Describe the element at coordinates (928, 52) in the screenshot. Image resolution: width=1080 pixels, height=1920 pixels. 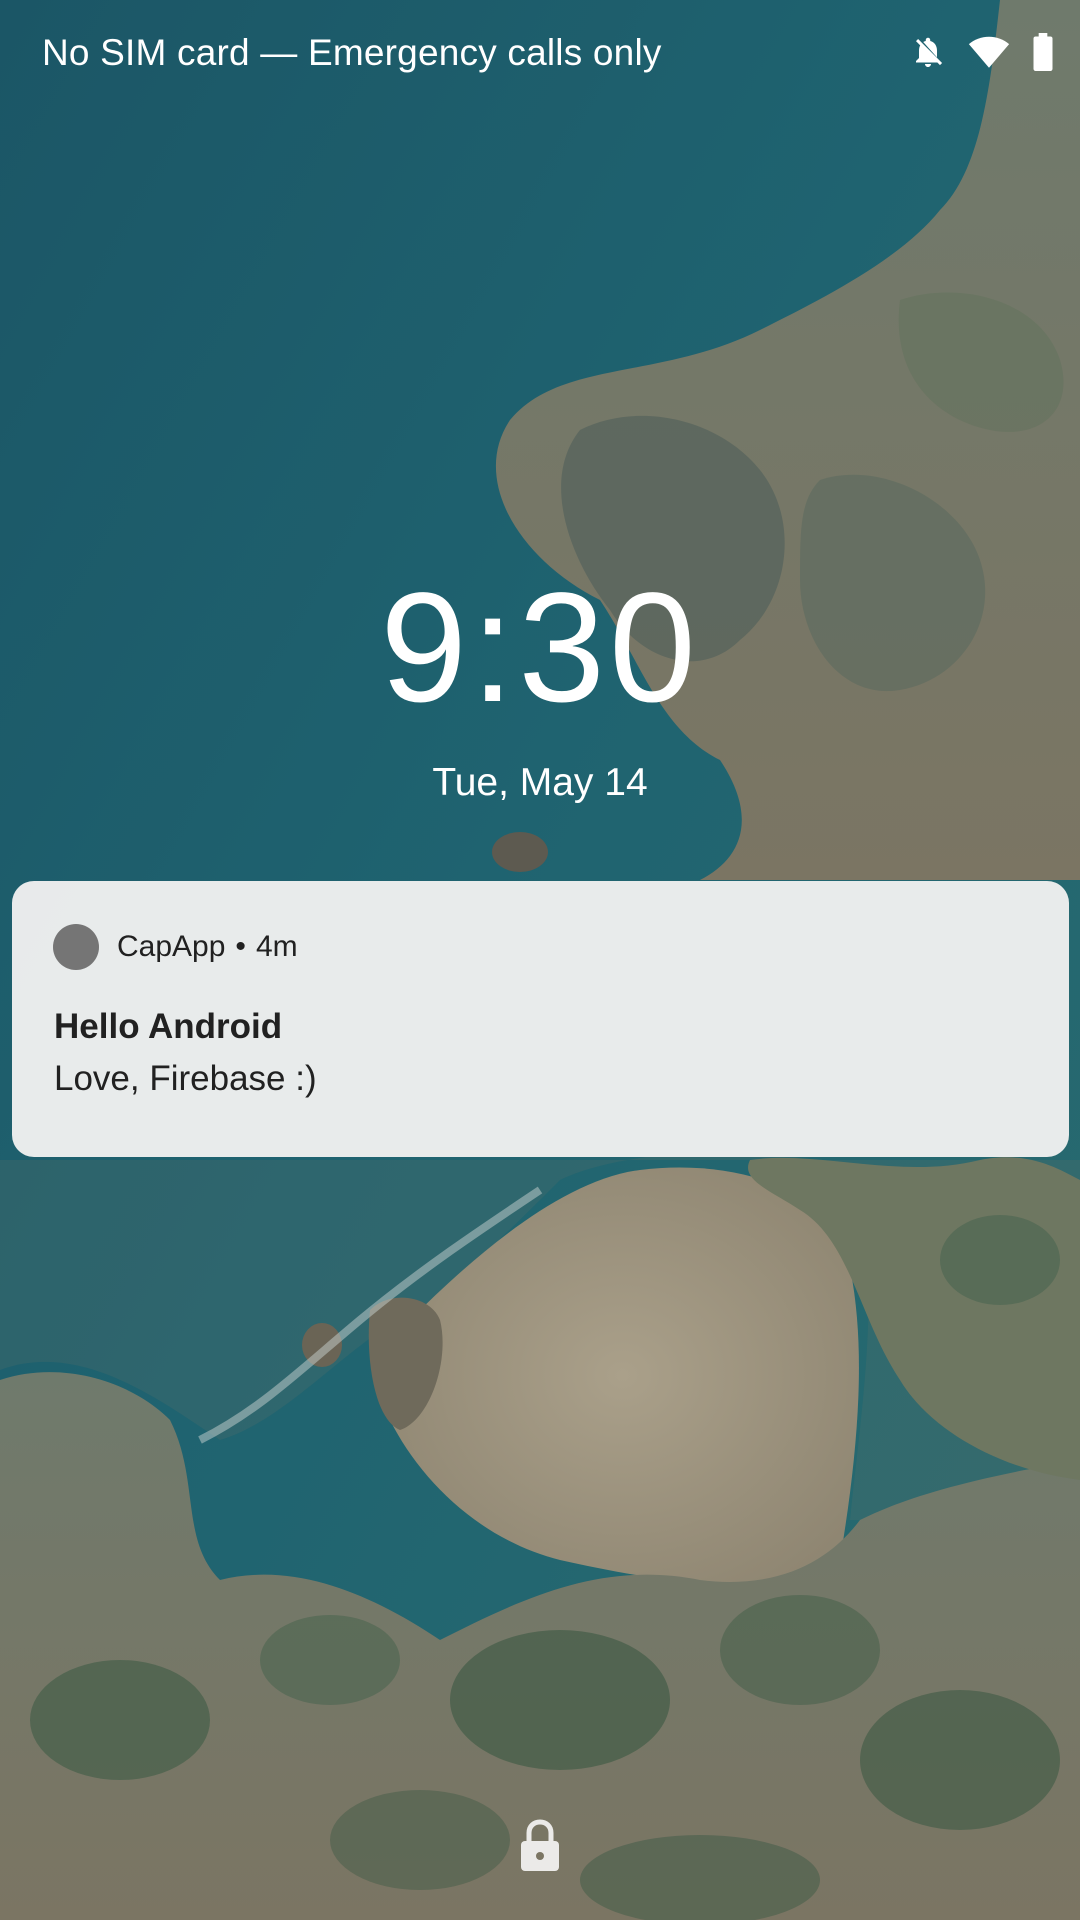
I see `notifications-off-icon` at that location.